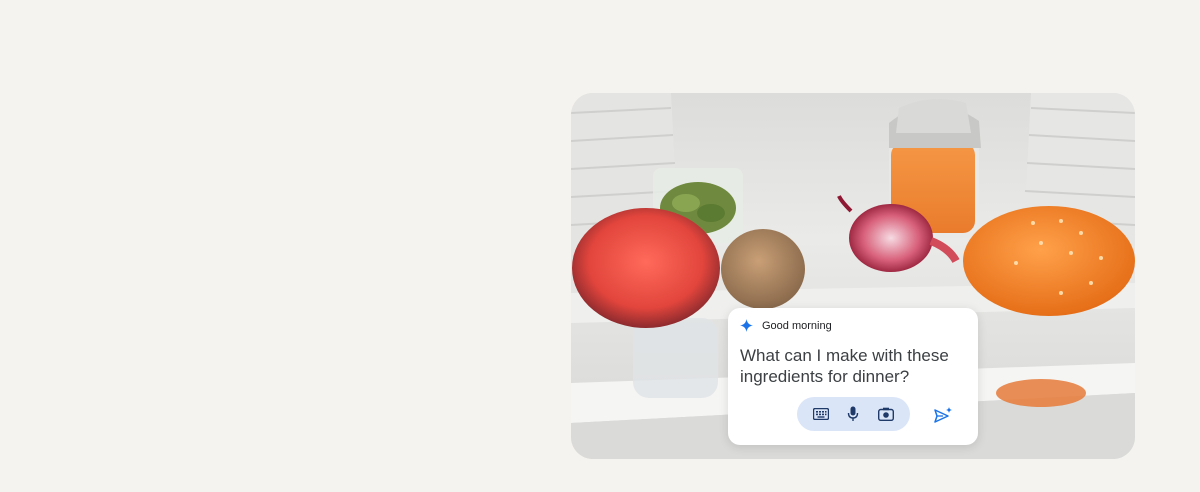 The height and width of the screenshot is (492, 1200). What do you see at coordinates (886, 414) in the screenshot?
I see `camera-icon` at bounding box center [886, 414].